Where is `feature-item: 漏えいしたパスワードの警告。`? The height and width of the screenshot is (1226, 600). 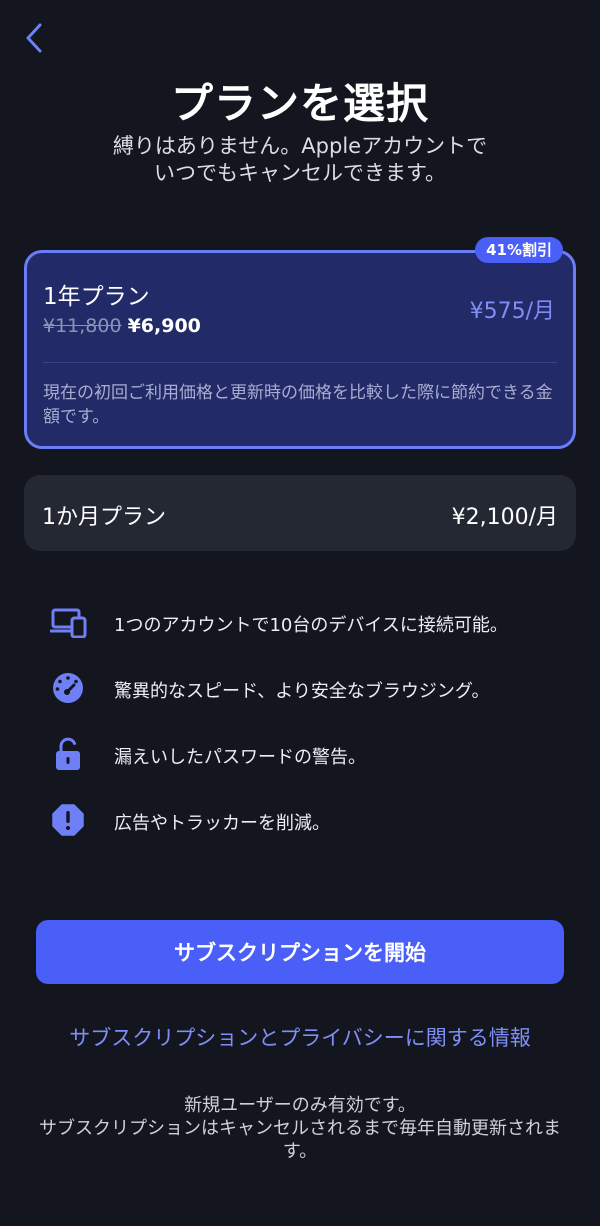 feature-item: 漏えいしたパスワードの警告。 is located at coordinates (310, 767).